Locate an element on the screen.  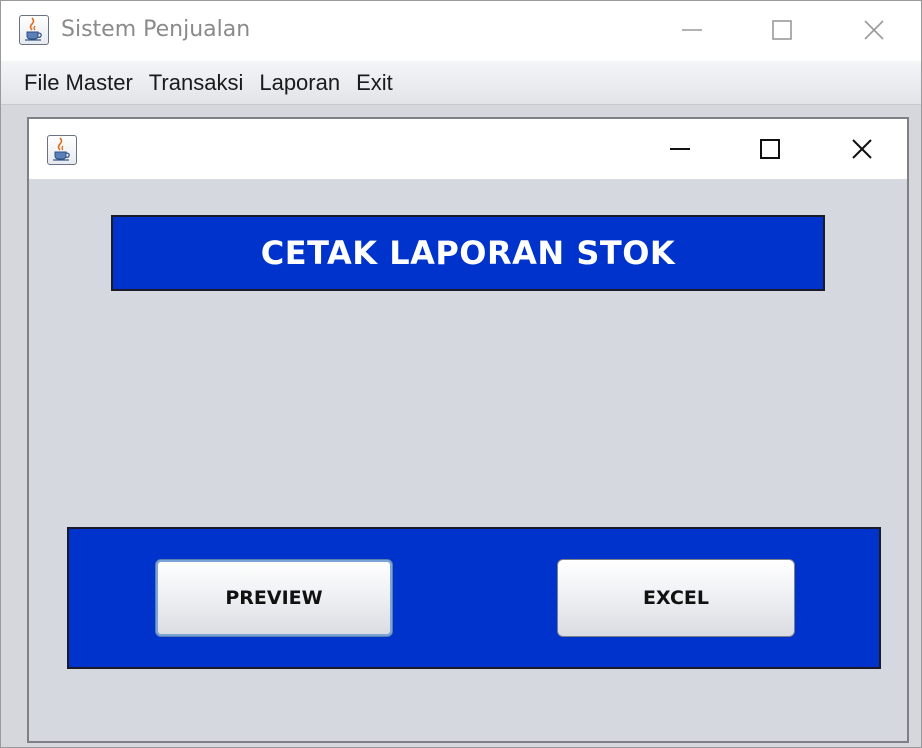
menu-exit: Exit is located at coordinates (374, 83).